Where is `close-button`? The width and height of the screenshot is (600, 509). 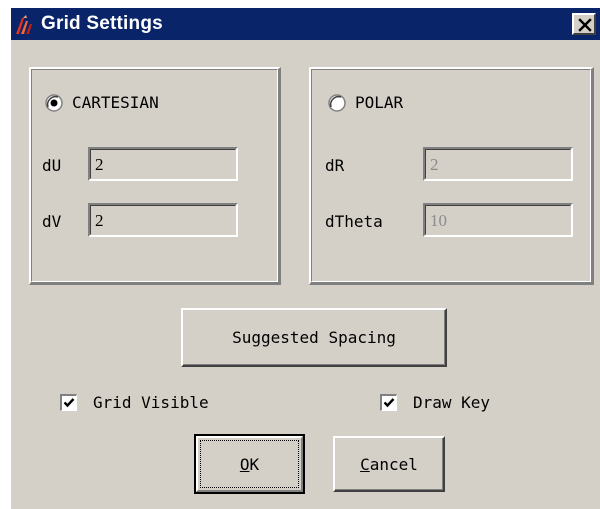
close-button is located at coordinates (584, 24).